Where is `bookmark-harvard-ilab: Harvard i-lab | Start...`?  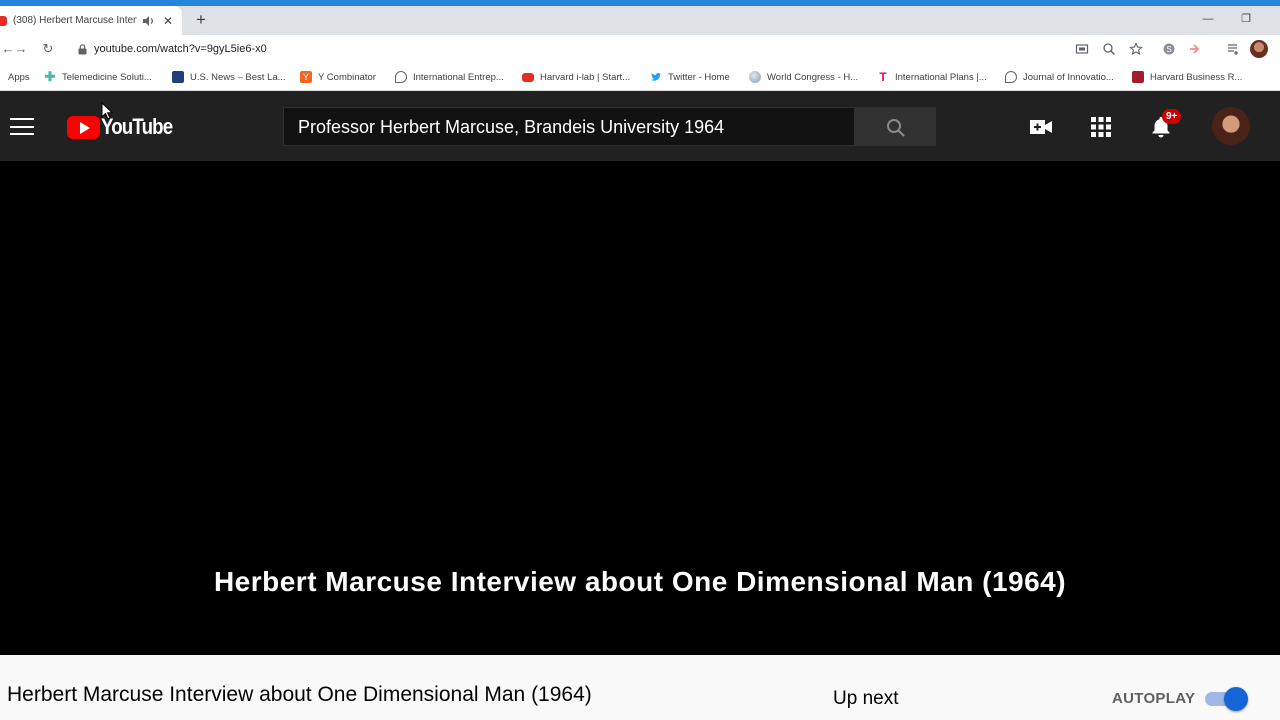 bookmark-harvard-ilab: Harvard i-lab | Start... is located at coordinates (576, 77).